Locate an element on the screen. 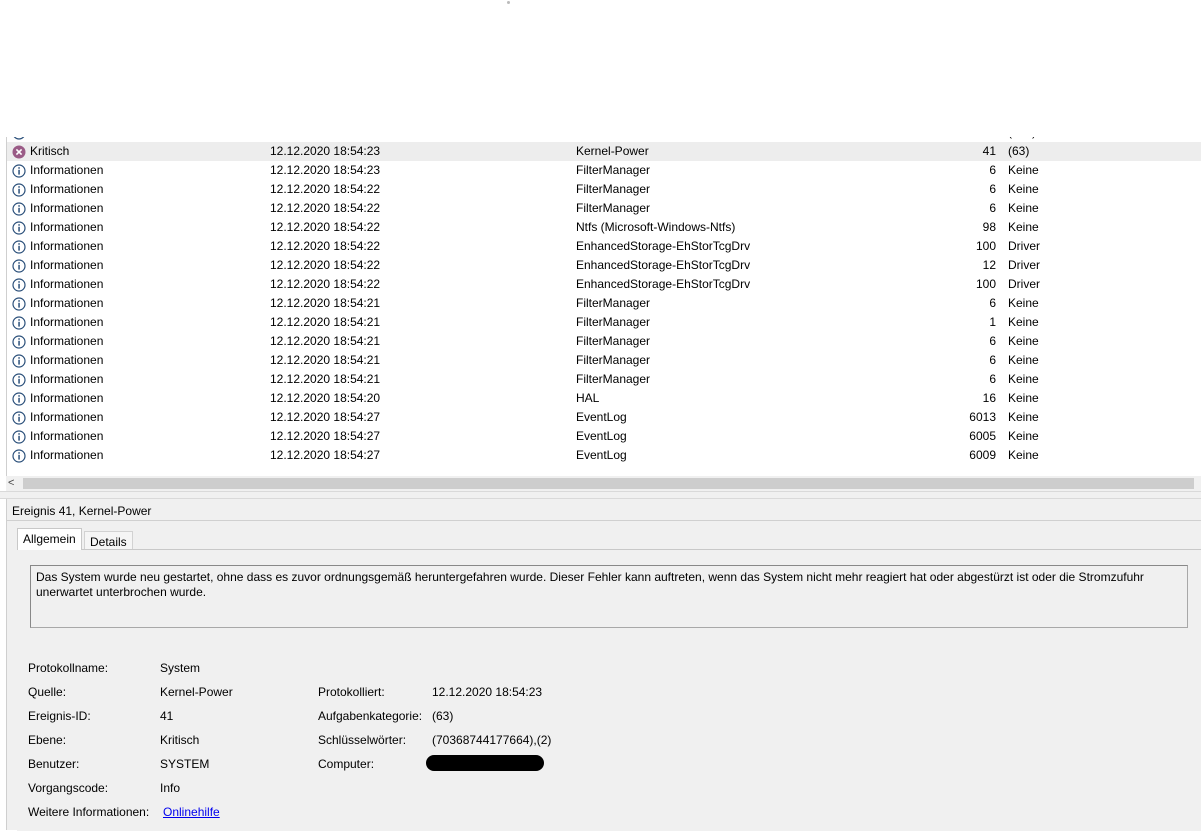 Image resolution: width=1201 pixels, height=831 pixels. pane-splitter is located at coordinates (600, 495).